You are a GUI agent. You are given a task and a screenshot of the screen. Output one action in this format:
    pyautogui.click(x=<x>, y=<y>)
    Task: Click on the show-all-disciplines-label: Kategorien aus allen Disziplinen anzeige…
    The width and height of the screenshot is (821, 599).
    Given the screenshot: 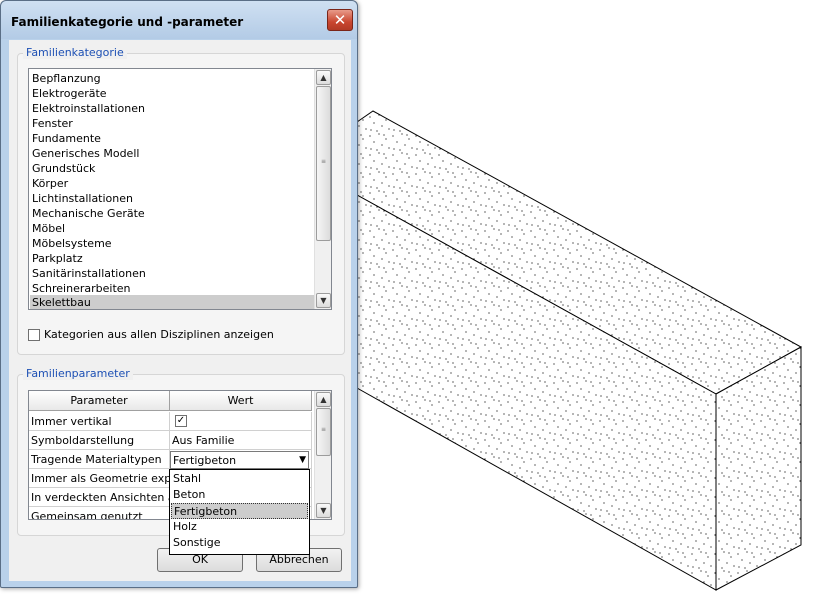 What is the action you would take?
    pyautogui.click(x=159, y=334)
    